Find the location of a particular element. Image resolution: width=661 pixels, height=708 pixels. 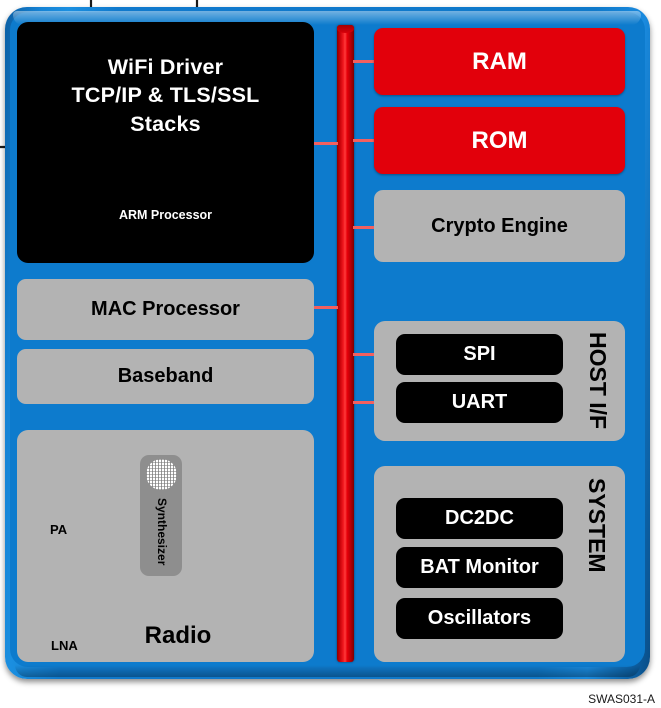

lna-label: LNA is located at coordinates (64, 645).